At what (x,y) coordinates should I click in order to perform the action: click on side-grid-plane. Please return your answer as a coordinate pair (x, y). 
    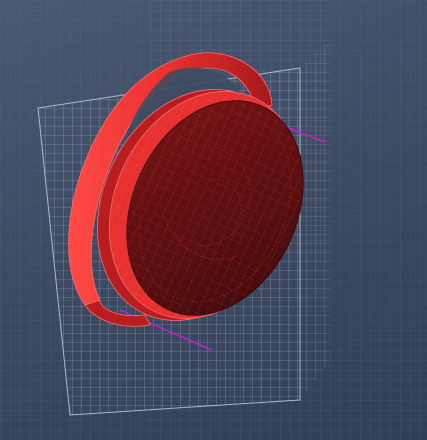
    Looking at the image, I should click on (315, 220).